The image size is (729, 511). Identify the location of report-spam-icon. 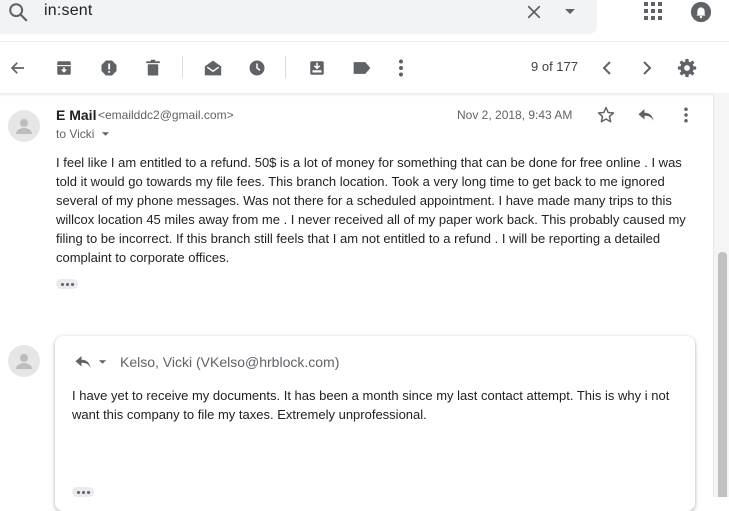
(109, 68).